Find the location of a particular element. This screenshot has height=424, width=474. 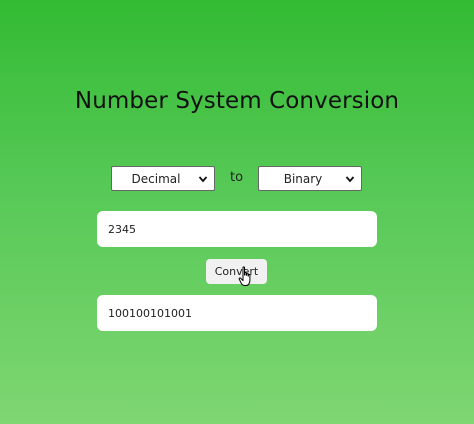

from-system-select: Decimal is located at coordinates (163, 178).